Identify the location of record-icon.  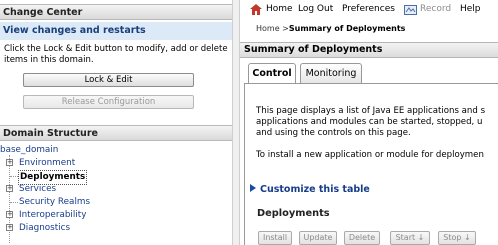
(410, 10).